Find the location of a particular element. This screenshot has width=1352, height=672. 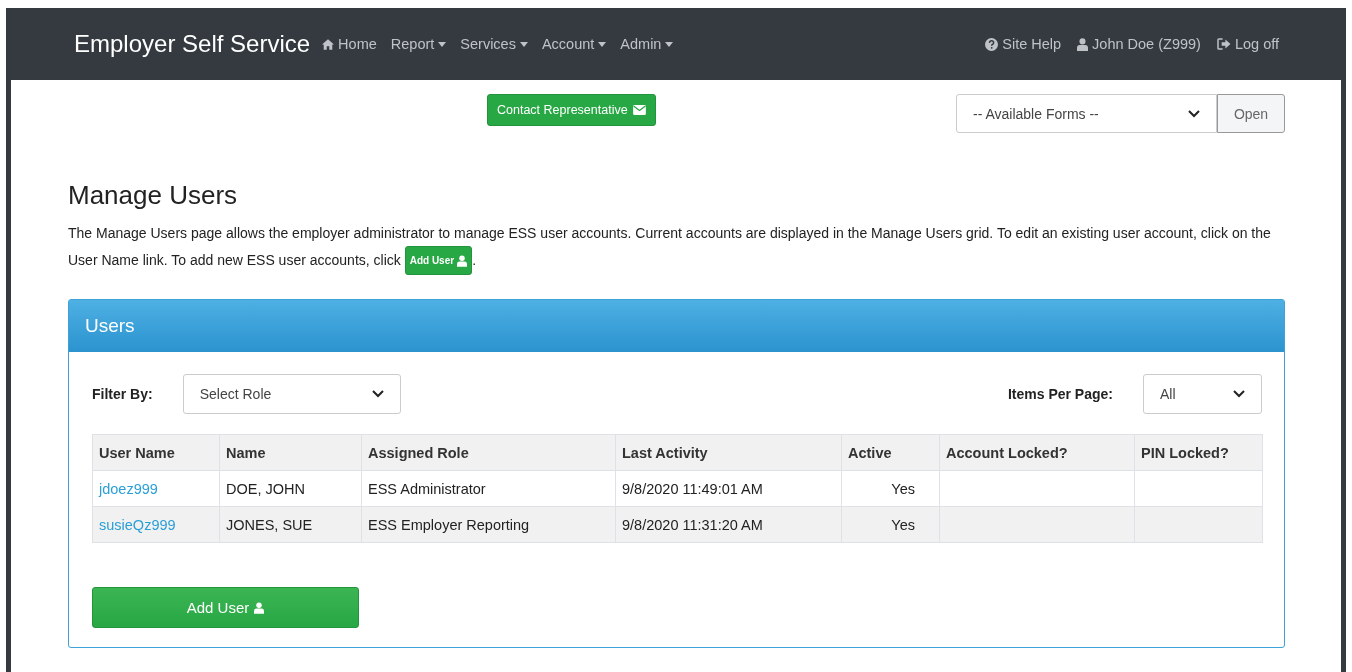

table-cell: JONES, SUE is located at coordinates (290, 524).